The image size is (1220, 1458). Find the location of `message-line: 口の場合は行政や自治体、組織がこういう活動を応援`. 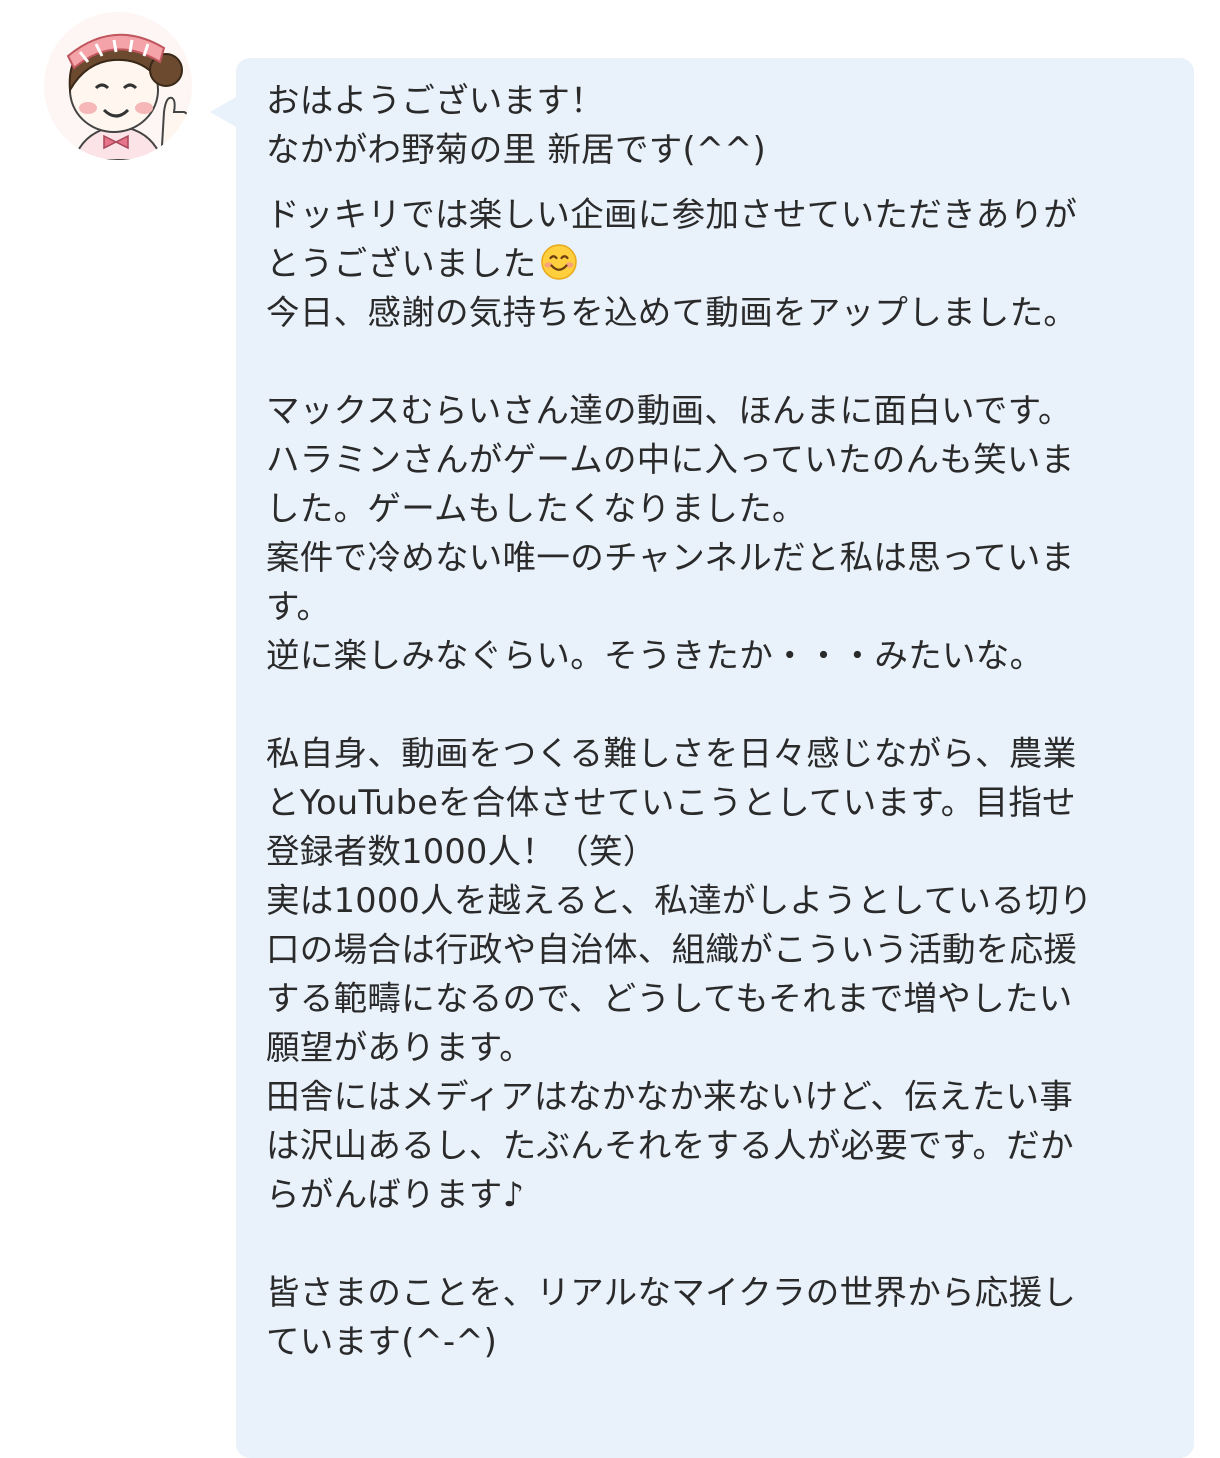

message-line: 口の場合は行政や自治体、組織がこういう活動を応援 is located at coordinates (672, 949).